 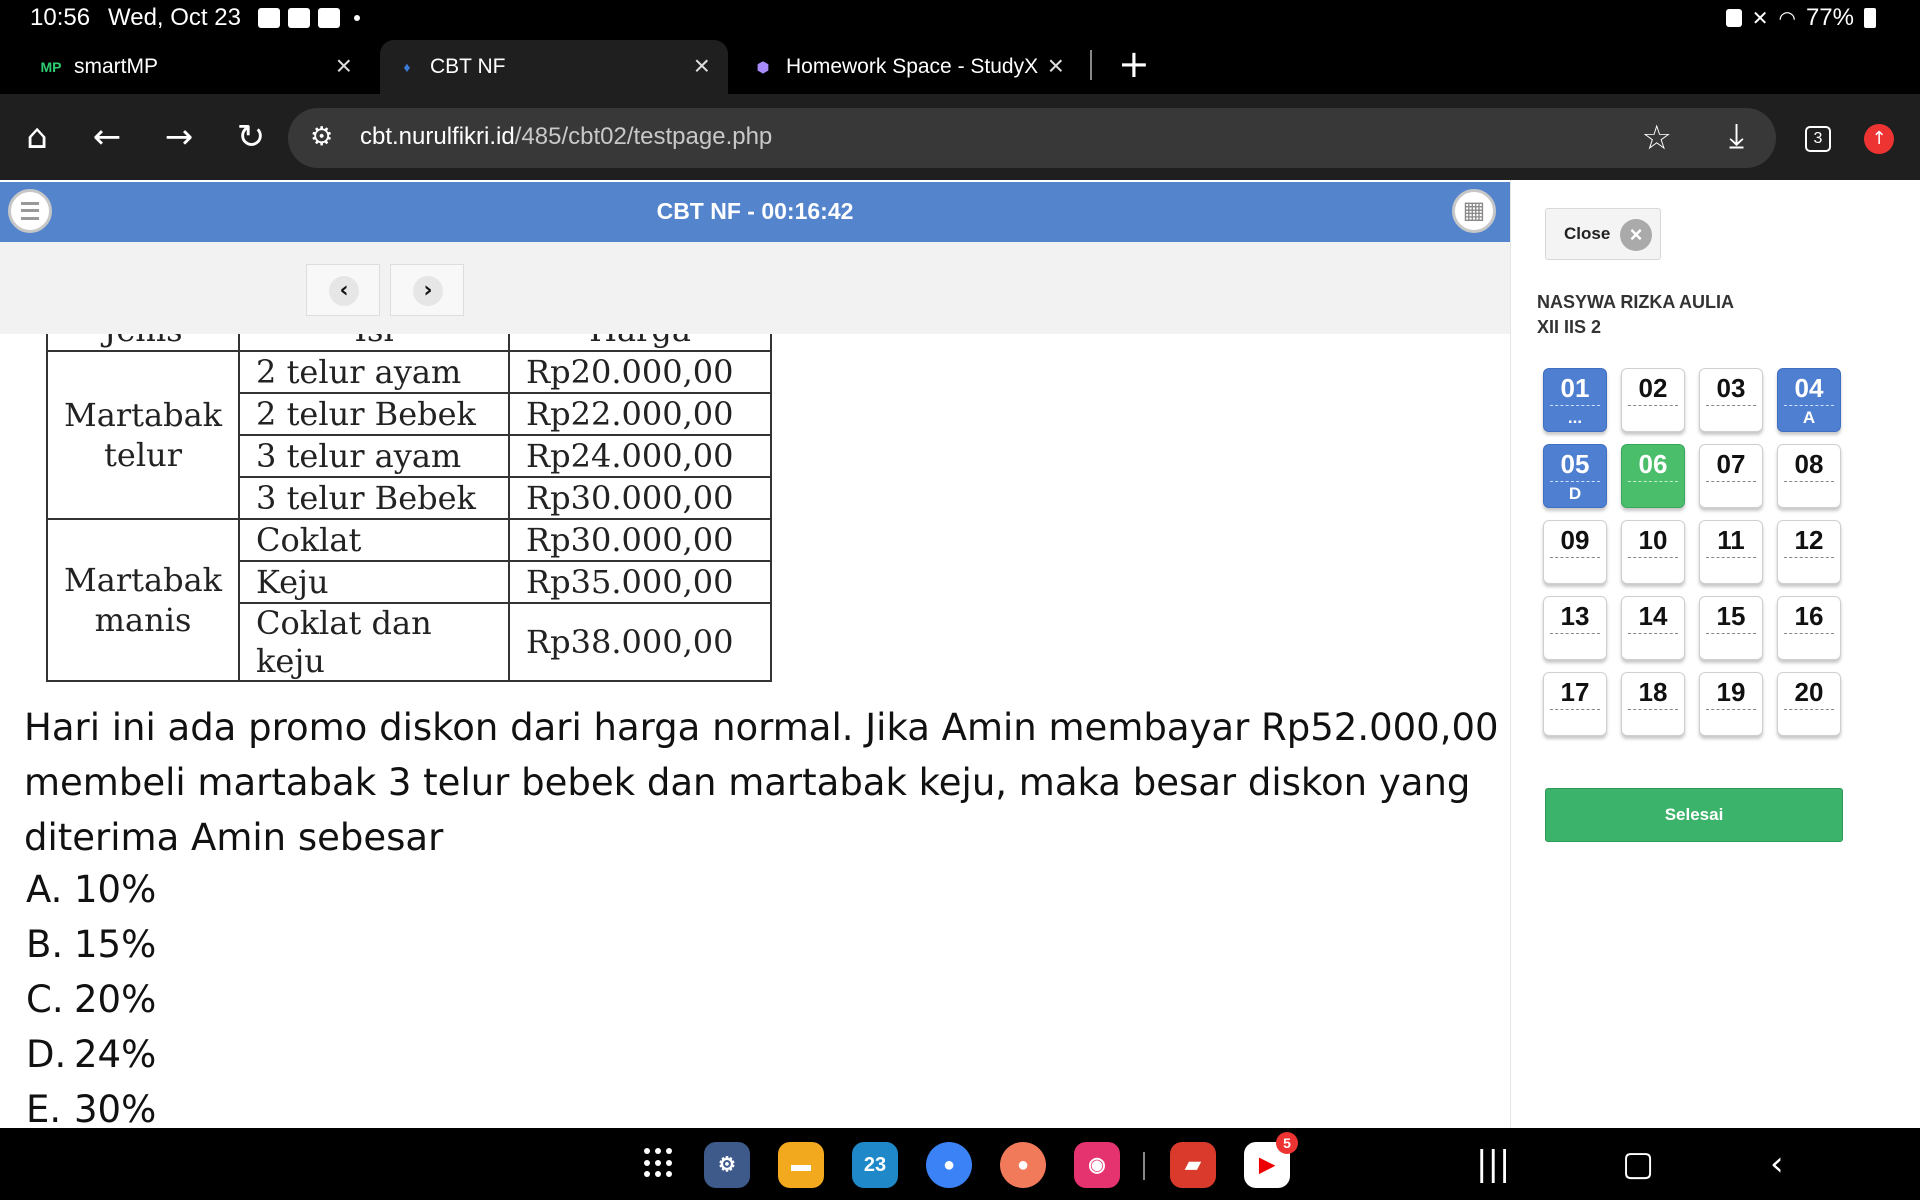 What do you see at coordinates (1879, 139) in the screenshot?
I see `profile-update-icon: ↑` at bounding box center [1879, 139].